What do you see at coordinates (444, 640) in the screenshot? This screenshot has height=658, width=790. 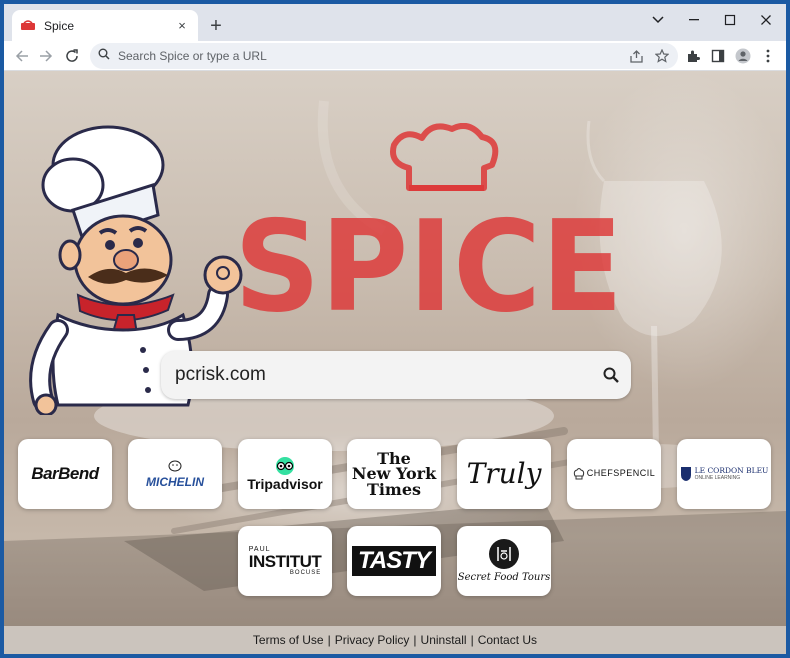 I see `uninstall-link: Uninstall` at bounding box center [444, 640].